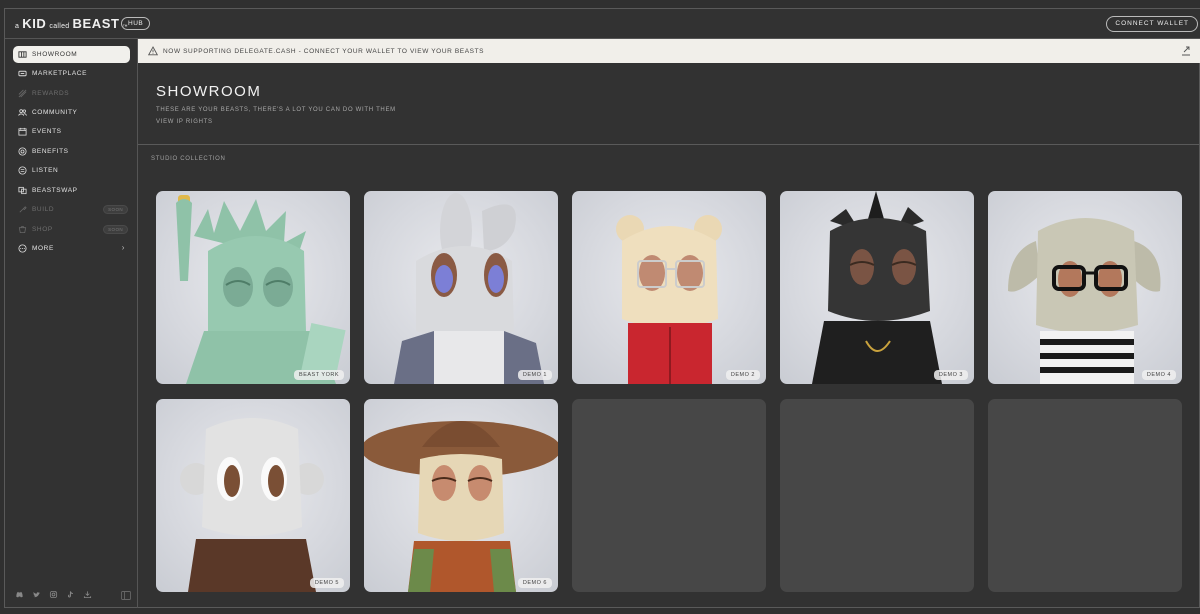  Describe the element at coordinates (22, 210) in the screenshot. I see `build-icon` at that location.